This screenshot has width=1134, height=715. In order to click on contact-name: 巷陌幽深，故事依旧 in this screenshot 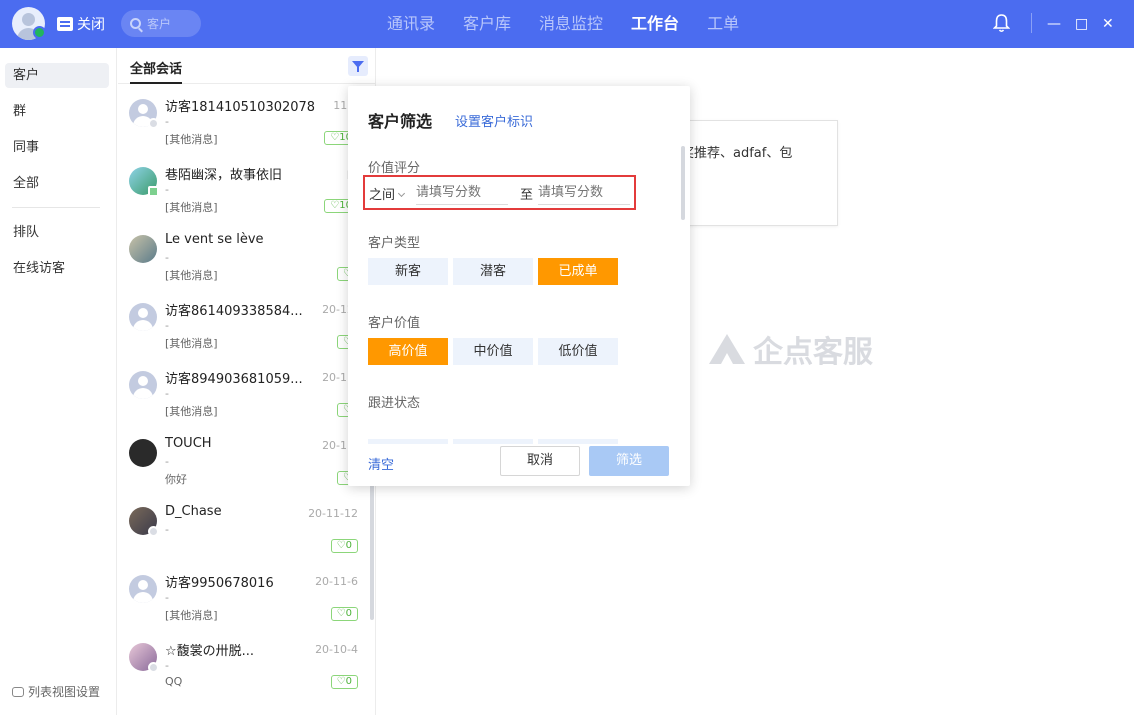, I will do `click(224, 175)`.